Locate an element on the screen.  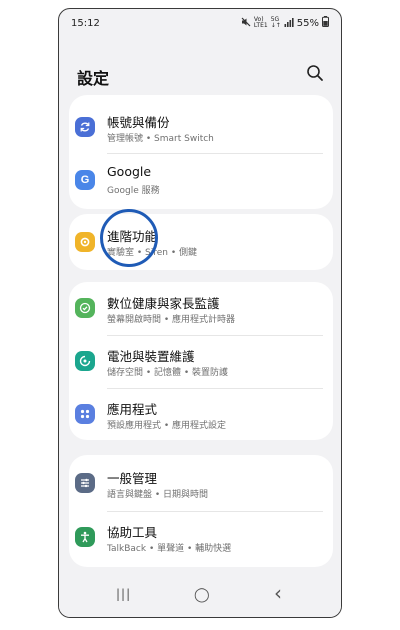
status-icons: Vo) LTE1 5G ↓↑ 55% is located at coordinates (285, 23).